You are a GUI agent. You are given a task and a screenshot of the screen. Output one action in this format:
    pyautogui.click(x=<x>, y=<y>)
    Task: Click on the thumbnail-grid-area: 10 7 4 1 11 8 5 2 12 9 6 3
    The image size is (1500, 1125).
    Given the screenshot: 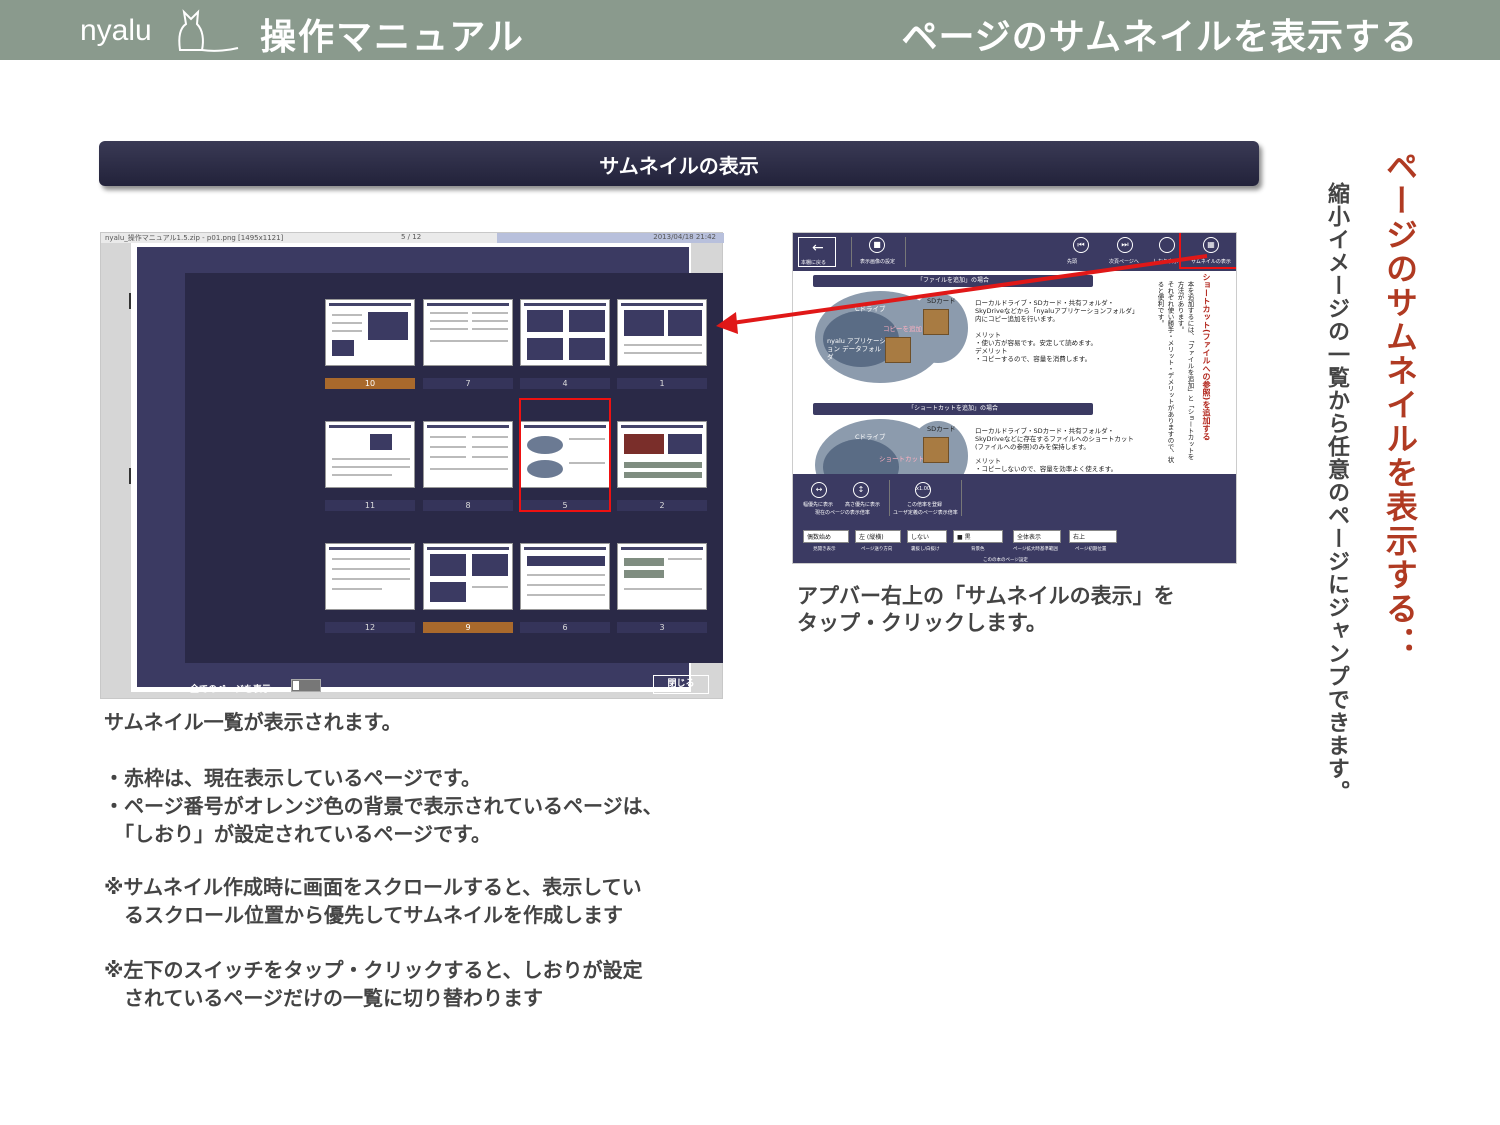 What is the action you would take?
    pyautogui.click(x=454, y=468)
    